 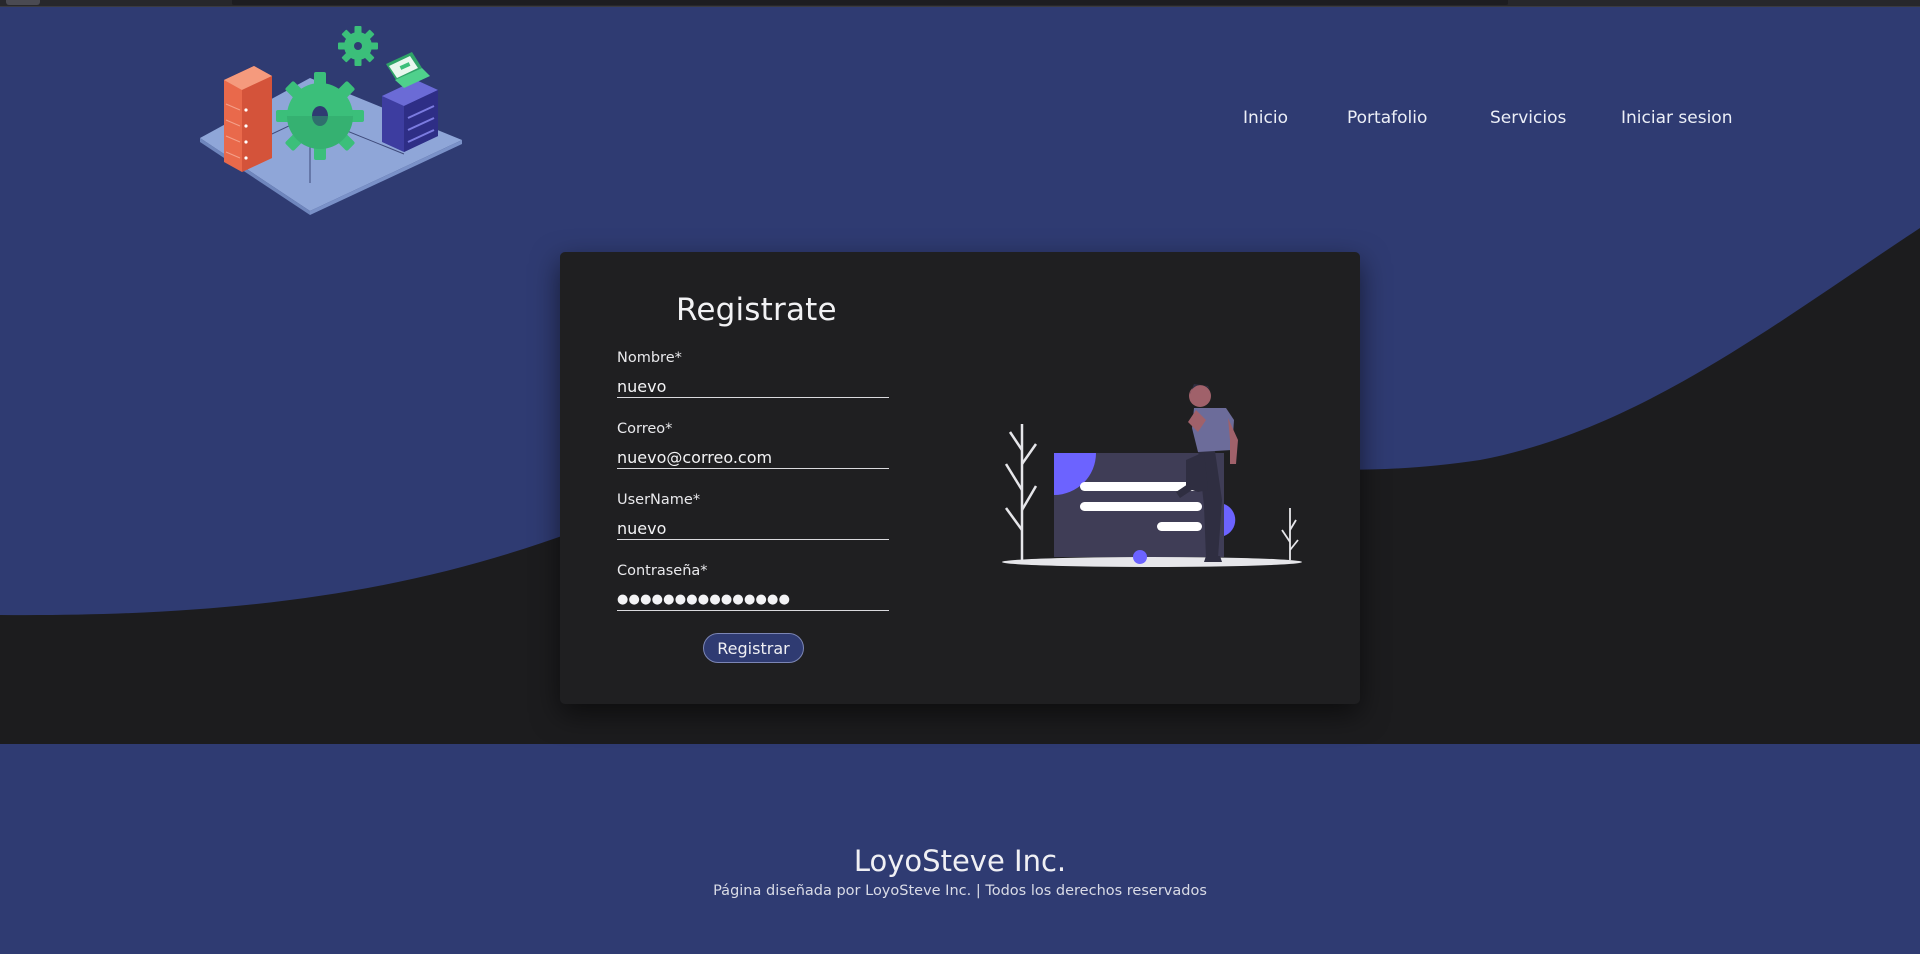 What do you see at coordinates (1152, 475) in the screenshot?
I see `person-thinking-illustration` at bounding box center [1152, 475].